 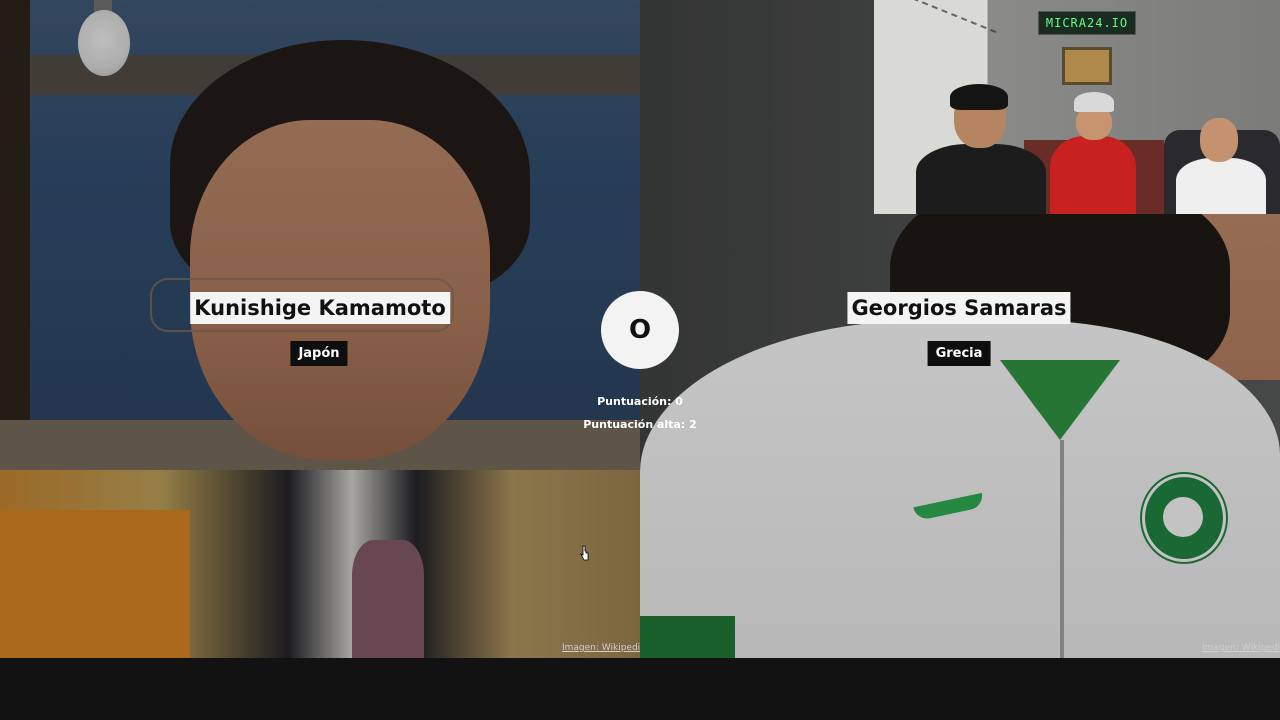 I want to click on mouse-cursor-icon, so click(x=584, y=553).